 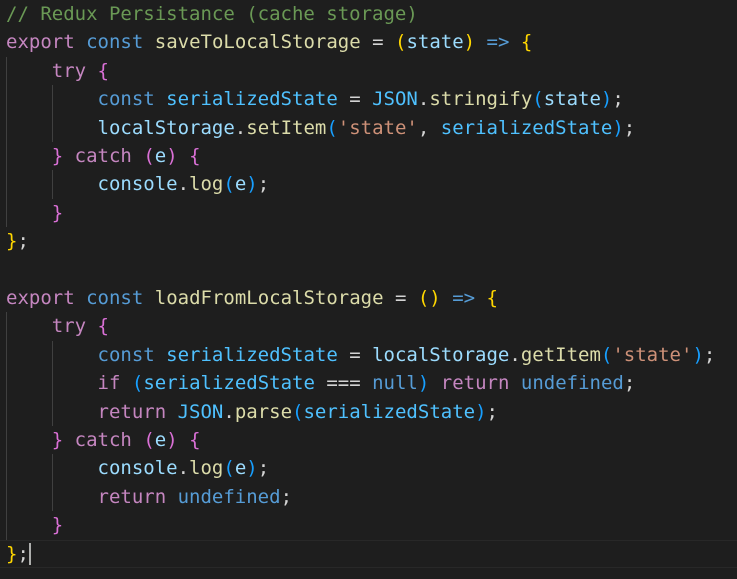 What do you see at coordinates (377, 127) in the screenshot?
I see `code-token: 'state'` at bounding box center [377, 127].